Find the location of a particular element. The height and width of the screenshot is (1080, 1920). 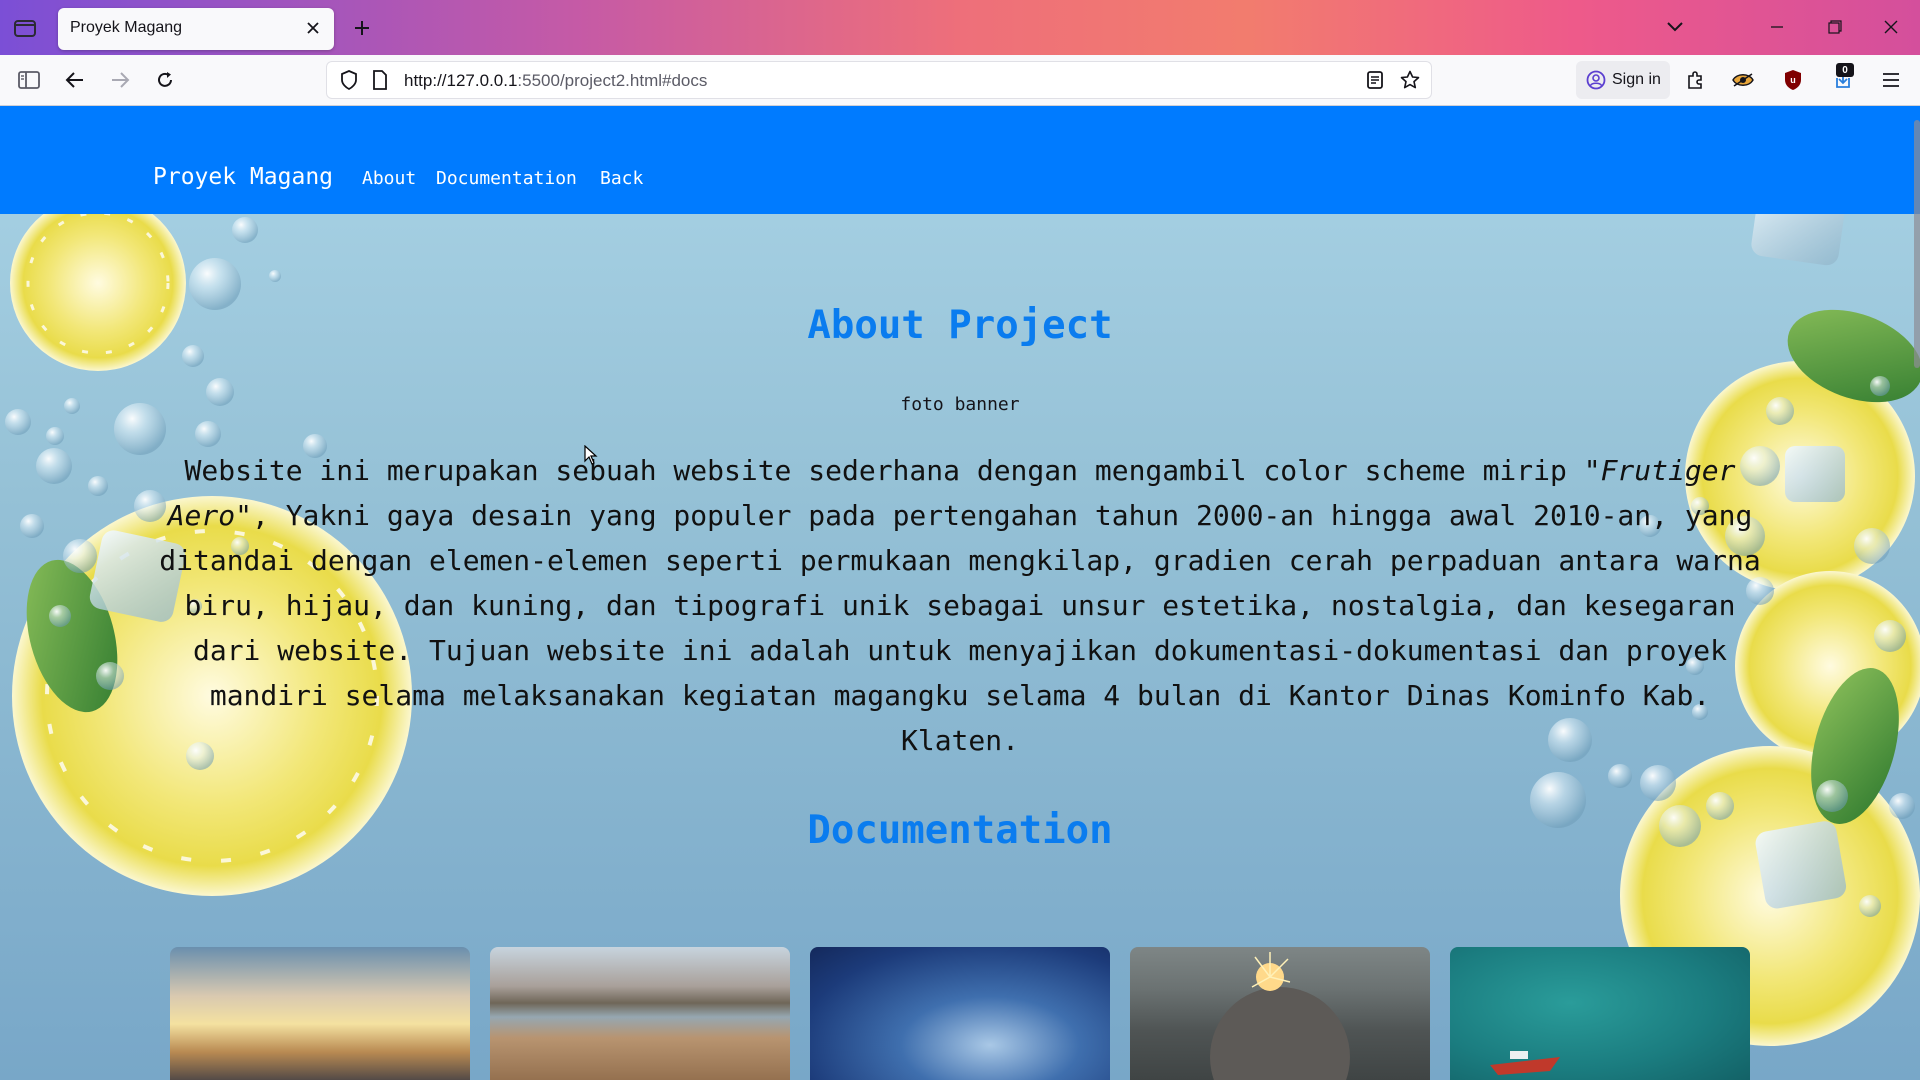

tracking-protection-shield-icon is located at coordinates (349, 82).